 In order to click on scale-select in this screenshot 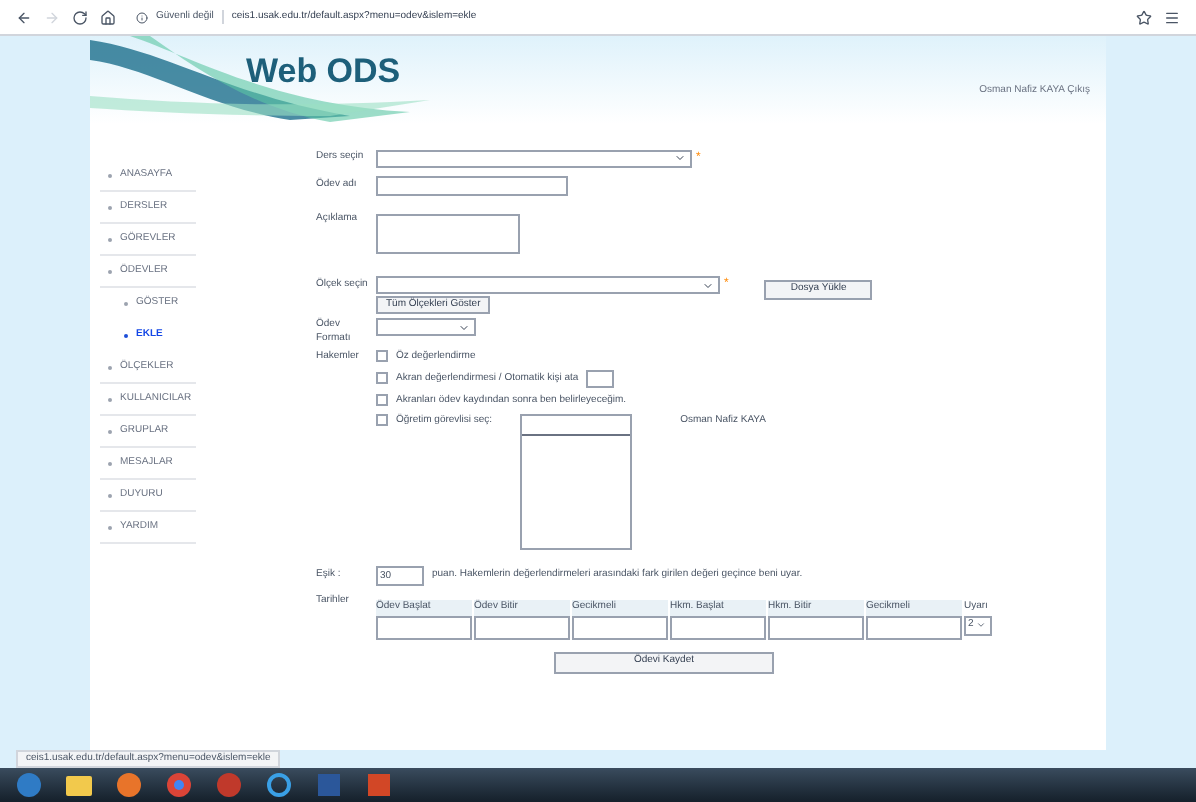, I will do `click(548, 285)`.